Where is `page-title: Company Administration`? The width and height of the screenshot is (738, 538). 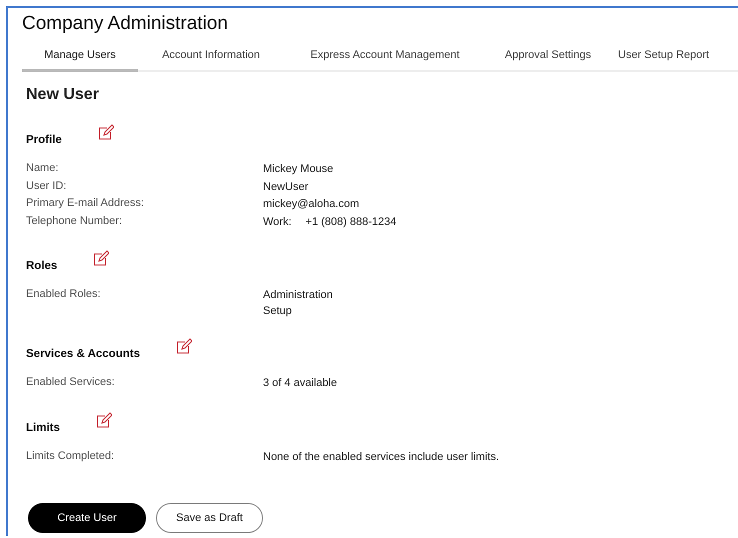 page-title: Company Administration is located at coordinates (125, 24).